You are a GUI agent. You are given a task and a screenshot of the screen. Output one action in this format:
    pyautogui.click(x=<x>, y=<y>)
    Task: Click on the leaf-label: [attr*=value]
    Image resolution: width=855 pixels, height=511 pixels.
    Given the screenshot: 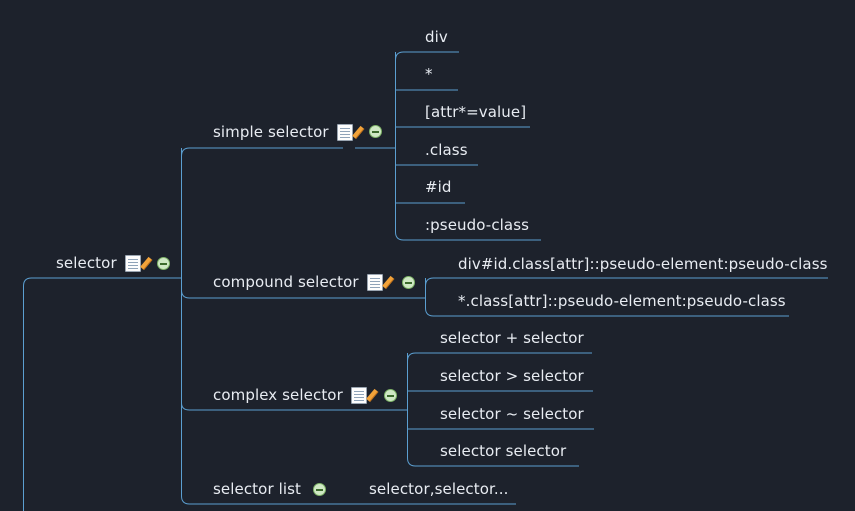 What is the action you would take?
    pyautogui.click(x=476, y=112)
    